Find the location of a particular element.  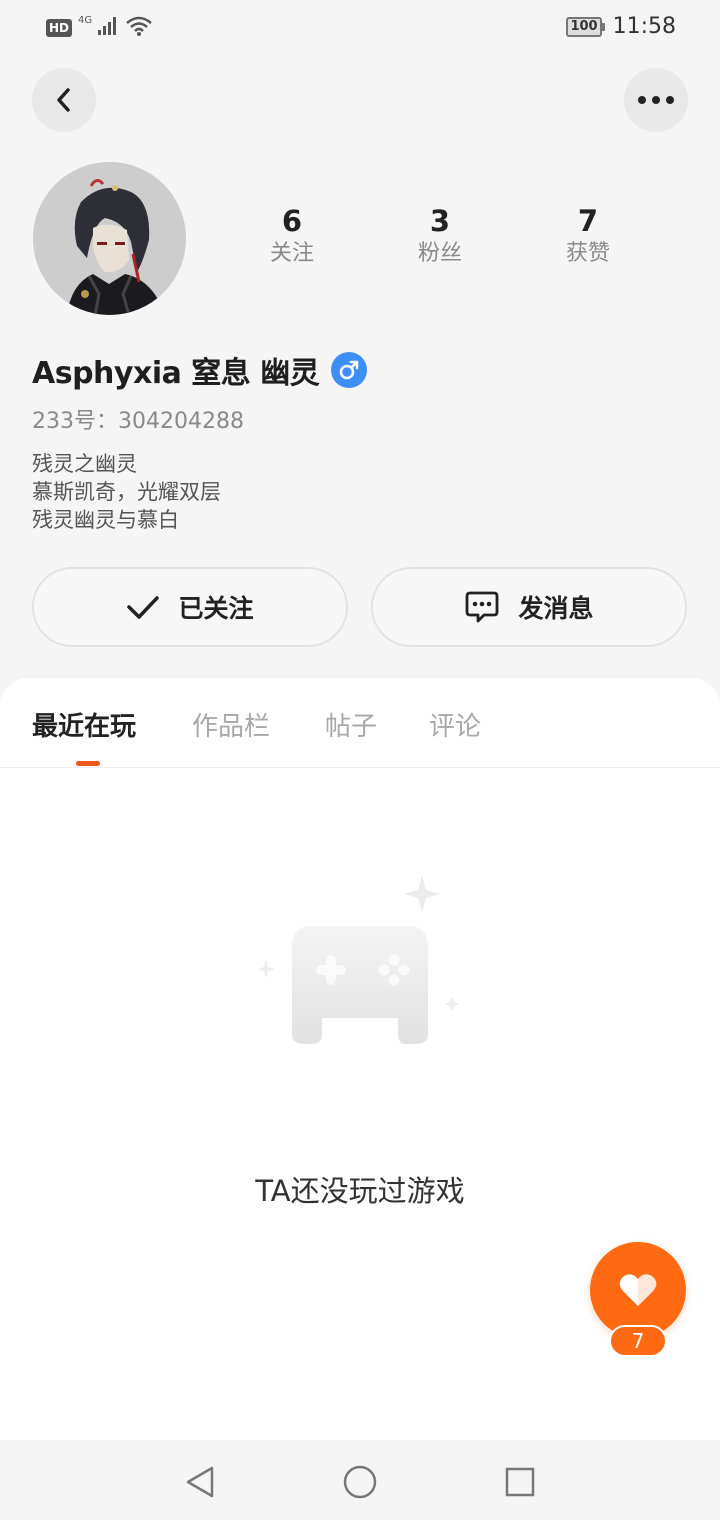

system-nav-bar is located at coordinates (360, 1480).